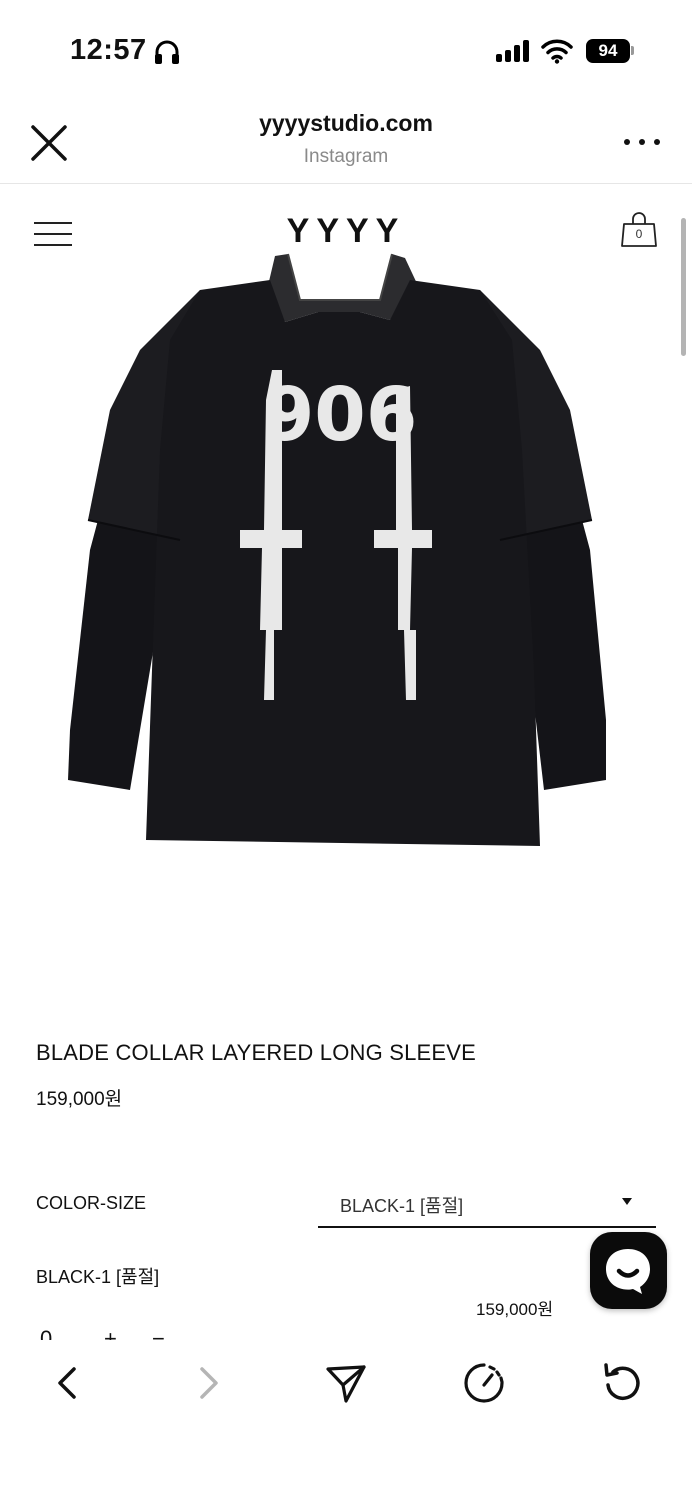 This screenshot has width=692, height=1500. I want to click on site-logo: YYYY, so click(346, 231).